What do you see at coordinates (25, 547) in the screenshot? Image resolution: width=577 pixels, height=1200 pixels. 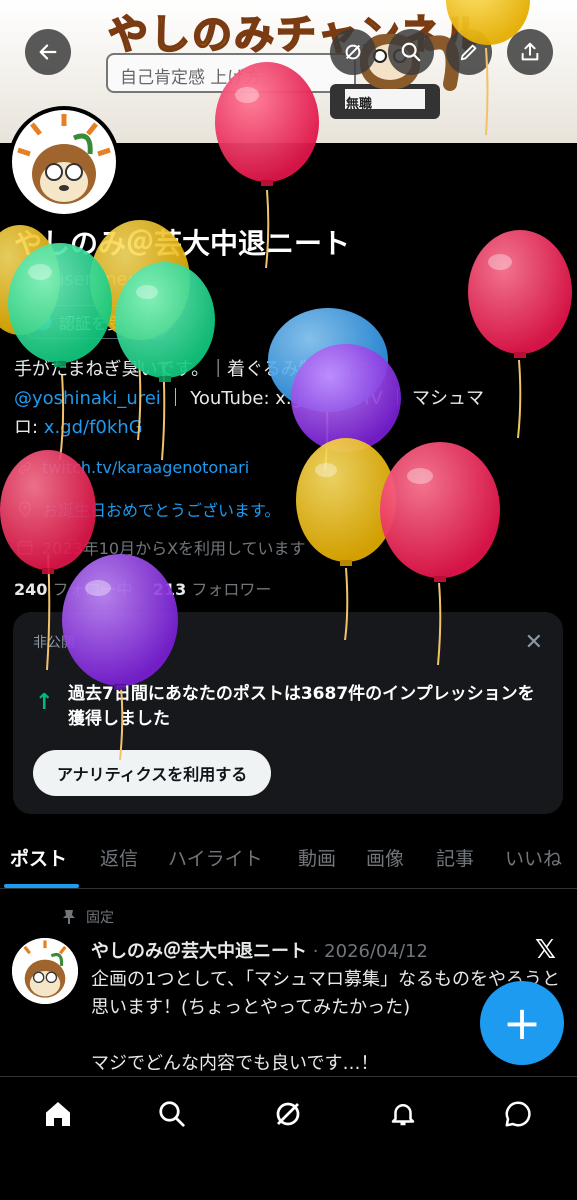 I see `calendar-icon` at bounding box center [25, 547].